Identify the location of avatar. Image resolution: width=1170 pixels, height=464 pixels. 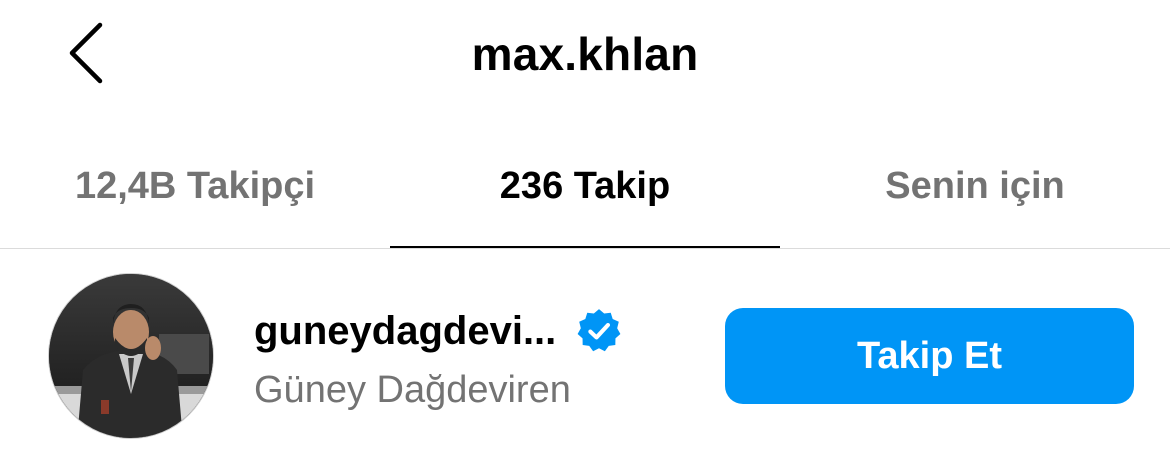
(131, 356).